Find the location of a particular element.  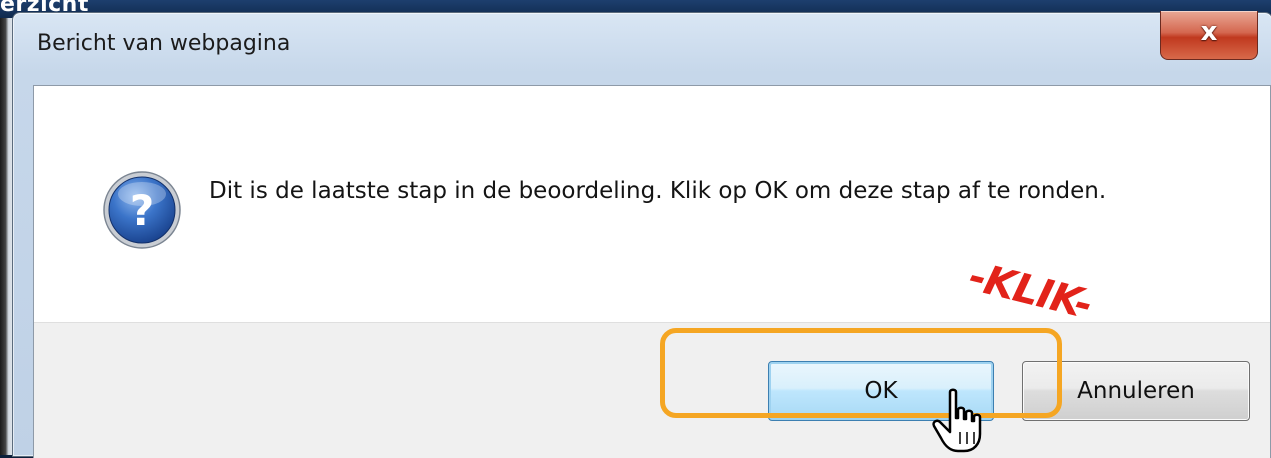

close-icon: x is located at coordinates (1209, 32).